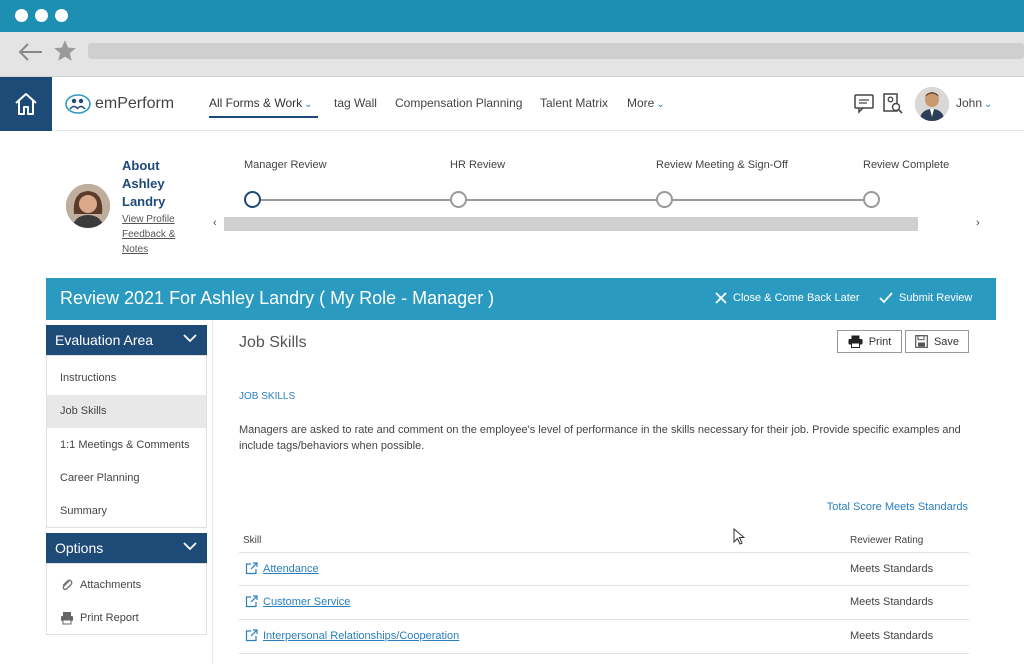 Image resolution: width=1024 pixels, height=664 pixels. I want to click on home-button, so click(26, 104).